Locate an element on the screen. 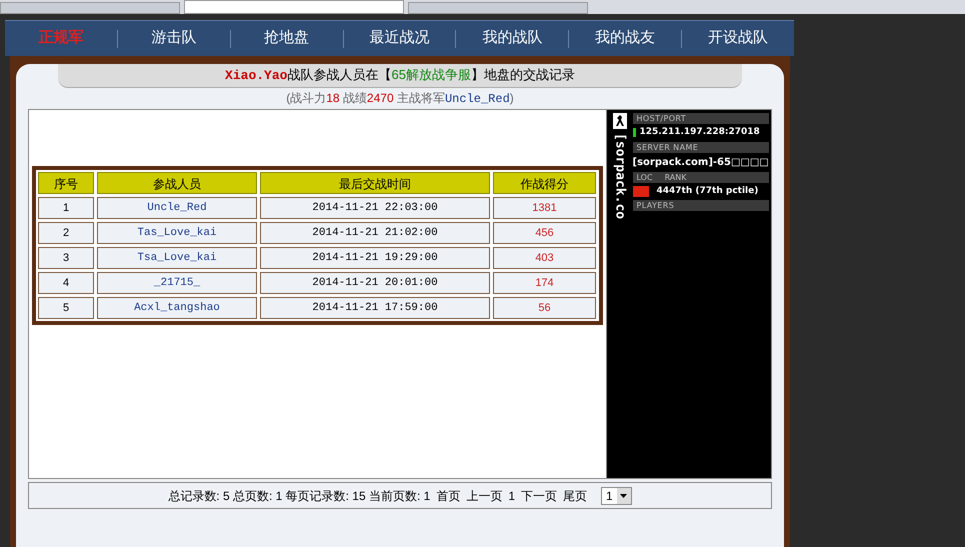  host-address: 125.211.197.228:27018 is located at coordinates (700, 132).